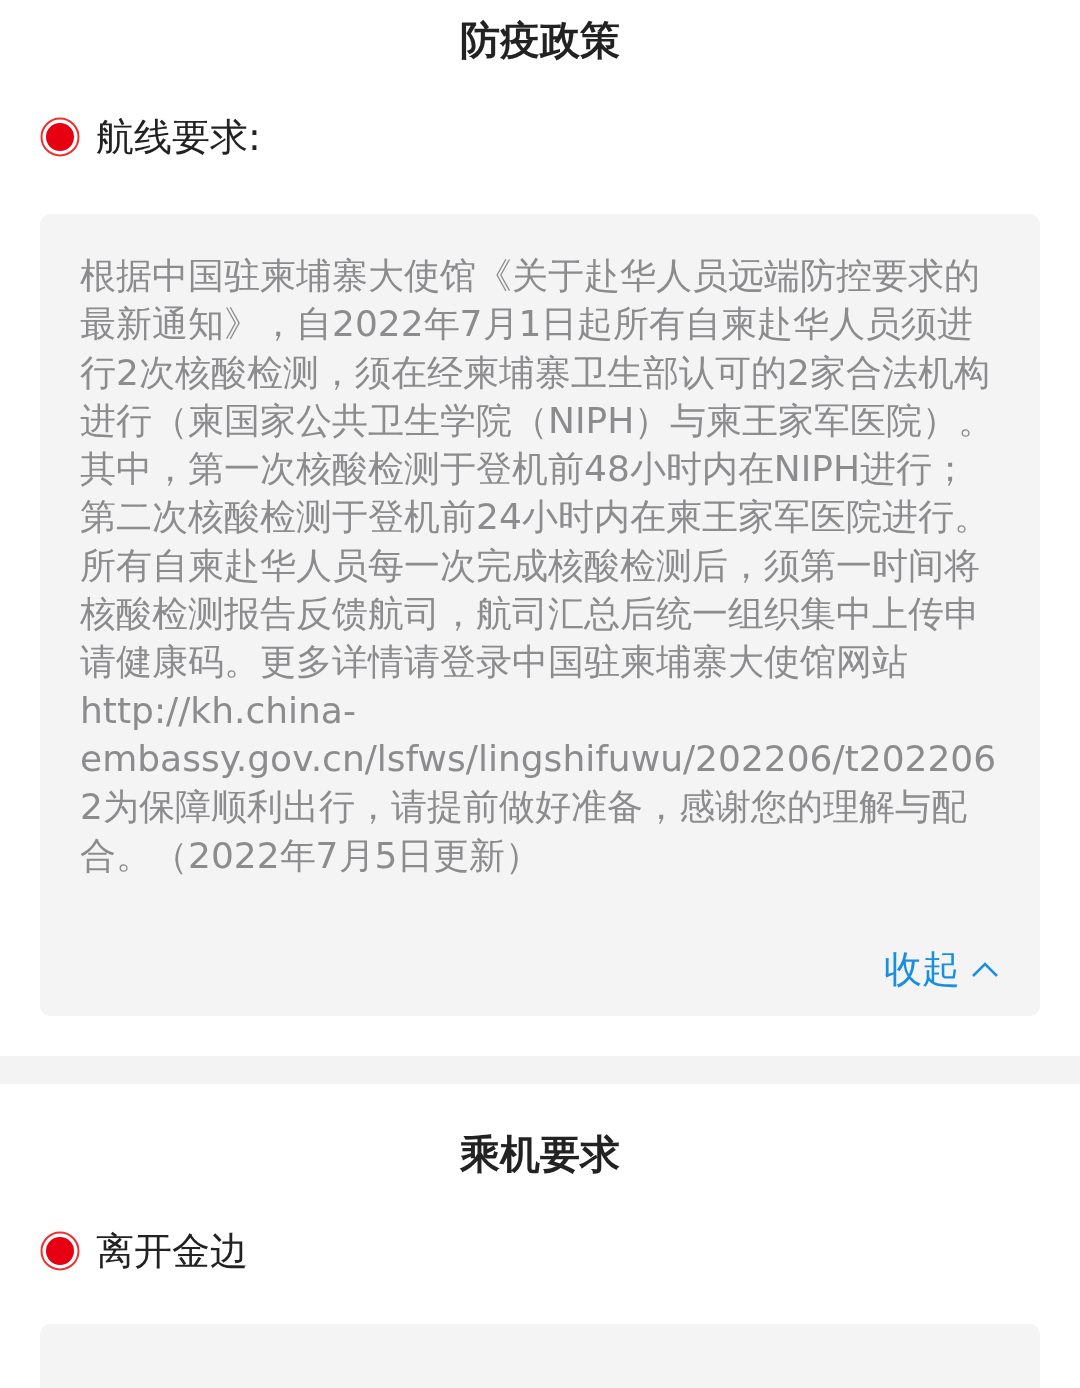  Describe the element at coordinates (540, 1154) in the screenshot. I see `section-title: 乘机要求` at that location.